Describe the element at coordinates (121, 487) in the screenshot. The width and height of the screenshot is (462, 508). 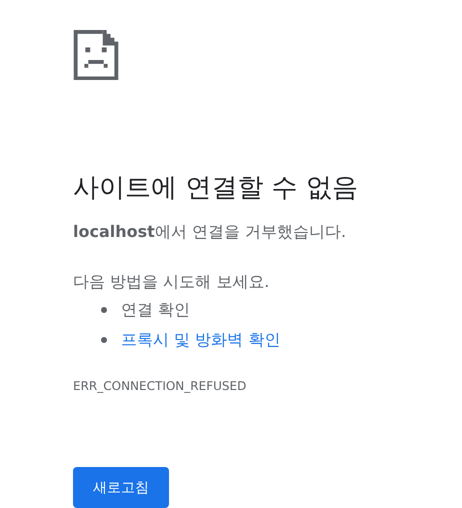
I see `reload-button: 새로고침` at that location.